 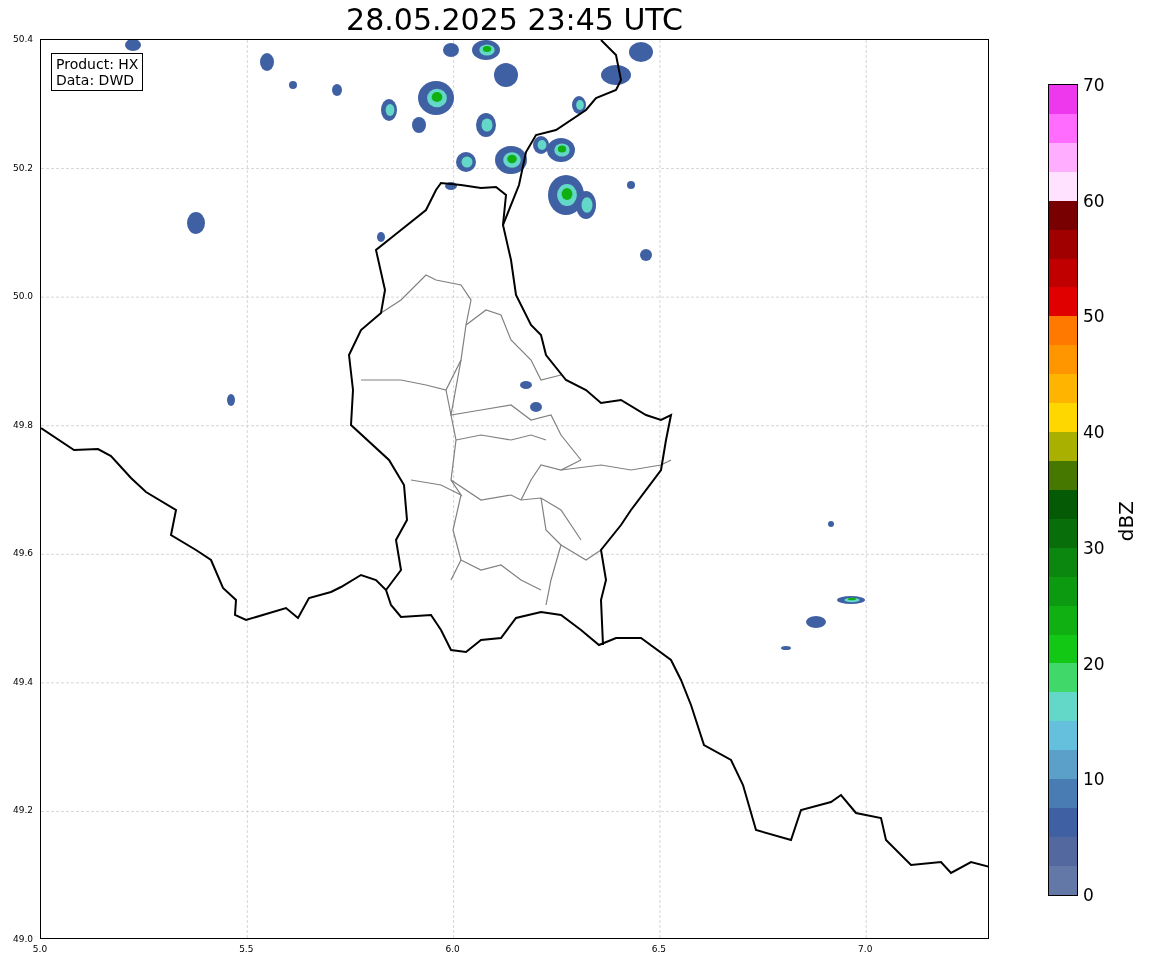 I want to click on y-tick-label: 49.8, so click(x=22, y=424).